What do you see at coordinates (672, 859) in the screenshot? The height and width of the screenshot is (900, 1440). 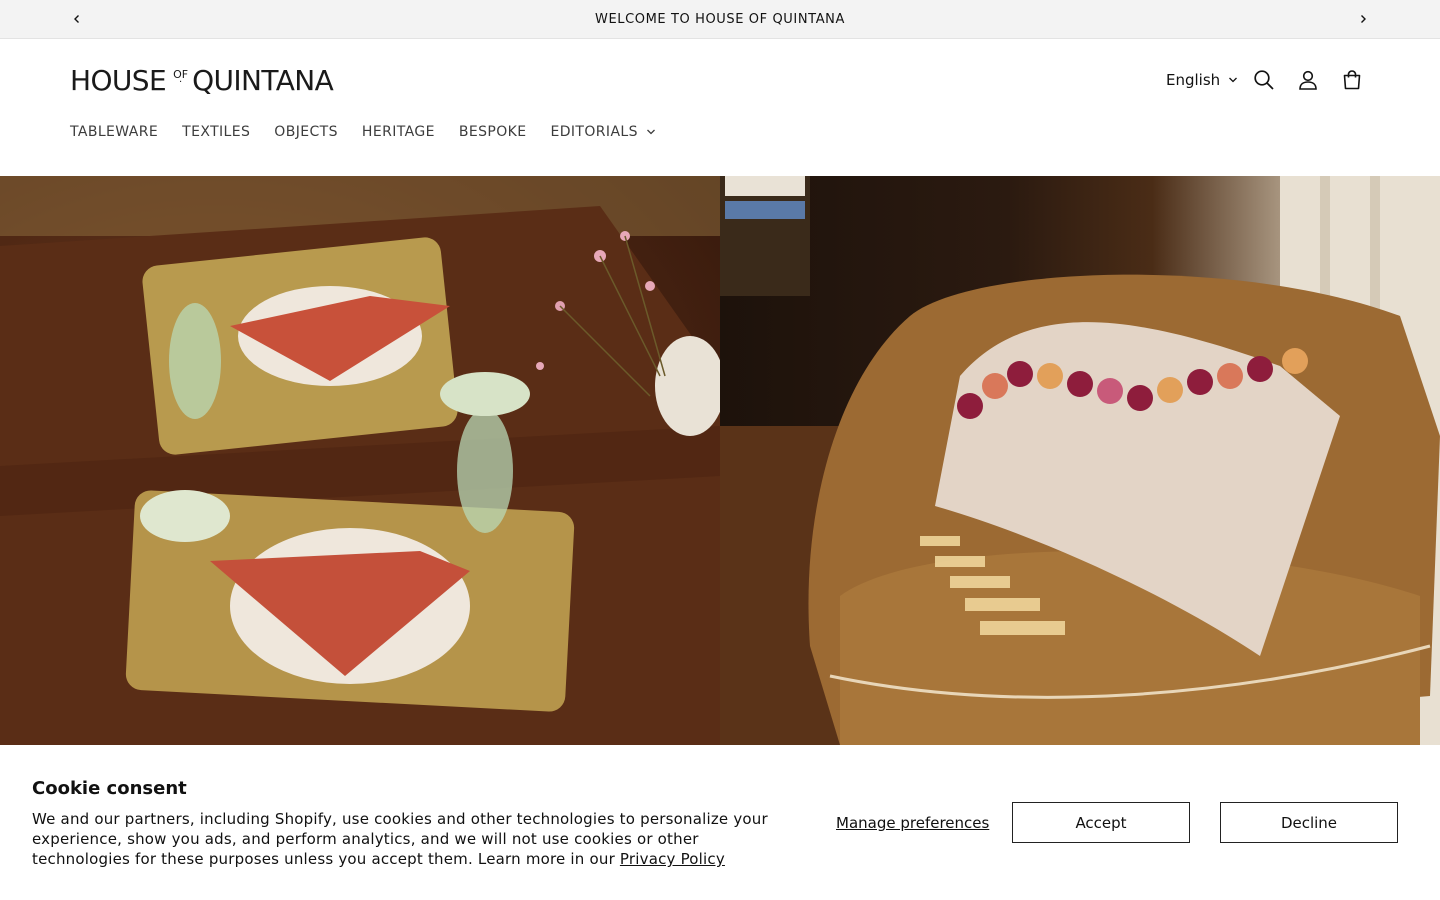 I see `privacy-policy-link: Privacy Policy` at bounding box center [672, 859].